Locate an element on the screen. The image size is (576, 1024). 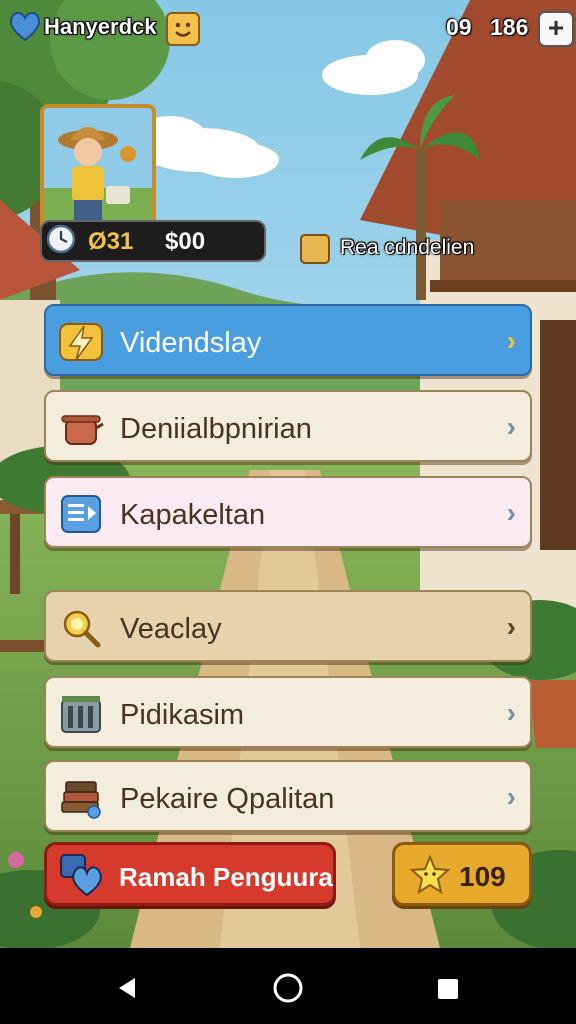
menu-label: Videndslay is located at coordinates (191, 343).